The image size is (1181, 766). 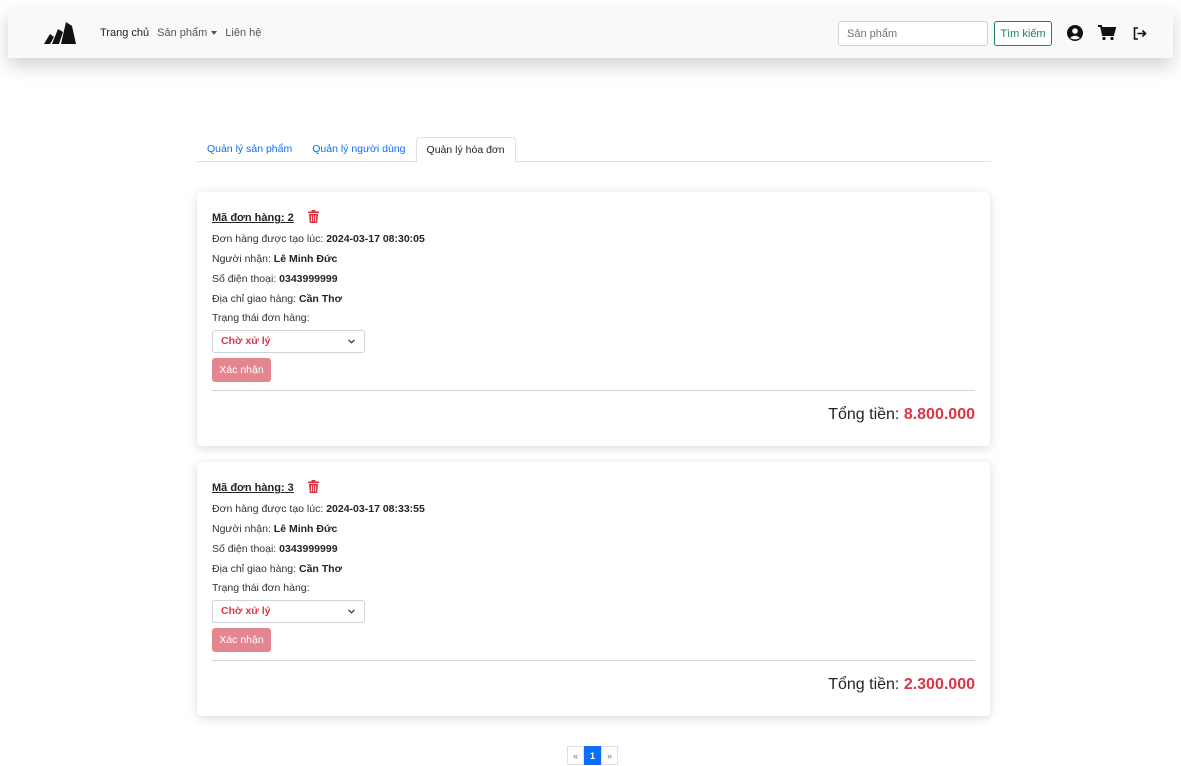 I want to click on nav-contact-link: Liên hệ, so click(x=243, y=33).